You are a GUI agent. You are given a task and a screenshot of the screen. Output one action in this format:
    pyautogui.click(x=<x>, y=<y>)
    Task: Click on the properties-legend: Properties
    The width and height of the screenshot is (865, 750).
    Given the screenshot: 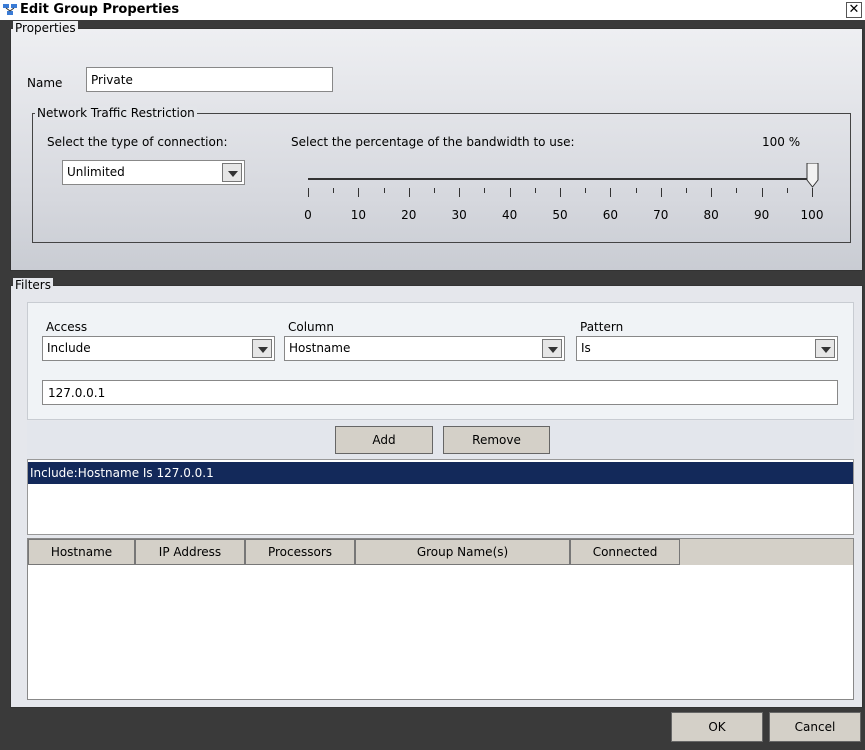 What is the action you would take?
    pyautogui.click(x=45, y=28)
    